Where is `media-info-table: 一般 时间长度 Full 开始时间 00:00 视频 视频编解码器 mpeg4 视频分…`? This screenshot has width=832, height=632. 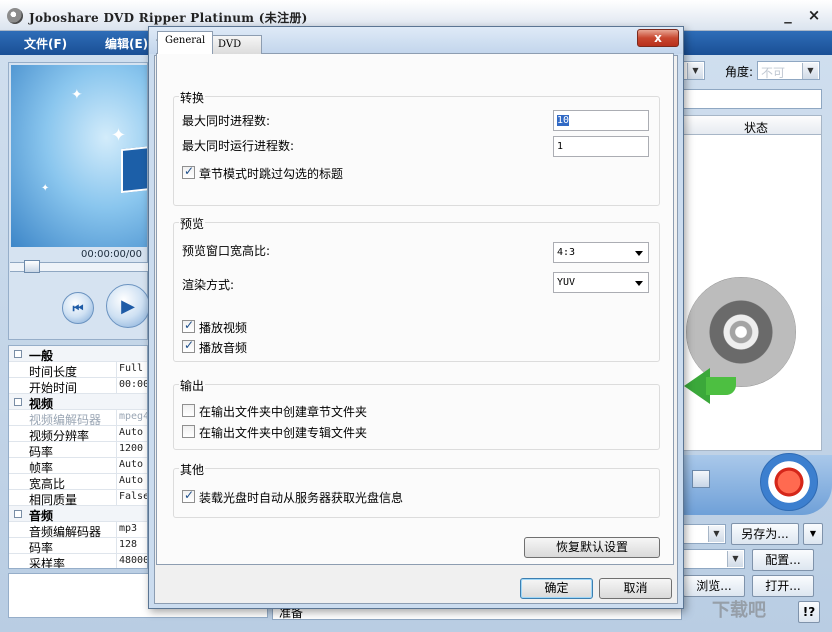 media-info-table: 一般 时间长度 Full 开始时间 00:00 视频 视频编解码器 mpeg4 视频分… is located at coordinates (78, 457).